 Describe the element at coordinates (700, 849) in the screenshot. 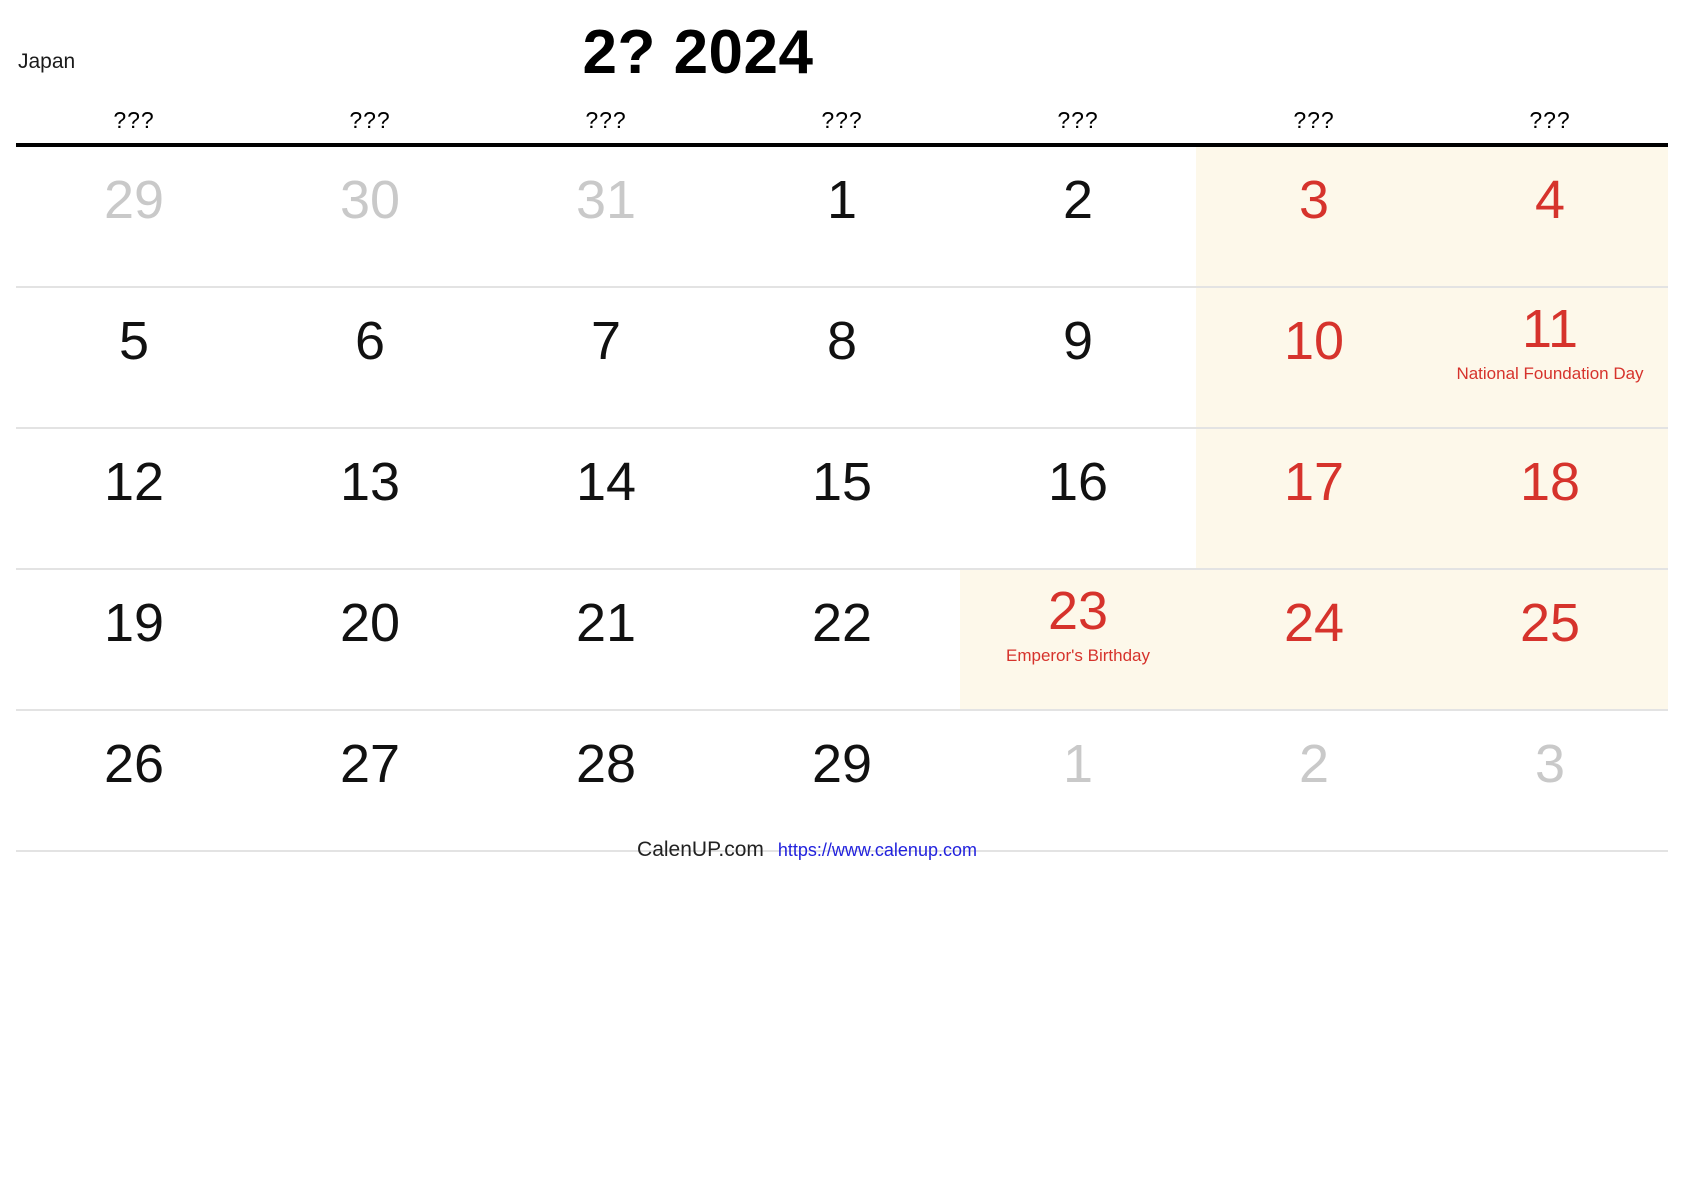

I see `footer-brand: CalenUP.com` at that location.